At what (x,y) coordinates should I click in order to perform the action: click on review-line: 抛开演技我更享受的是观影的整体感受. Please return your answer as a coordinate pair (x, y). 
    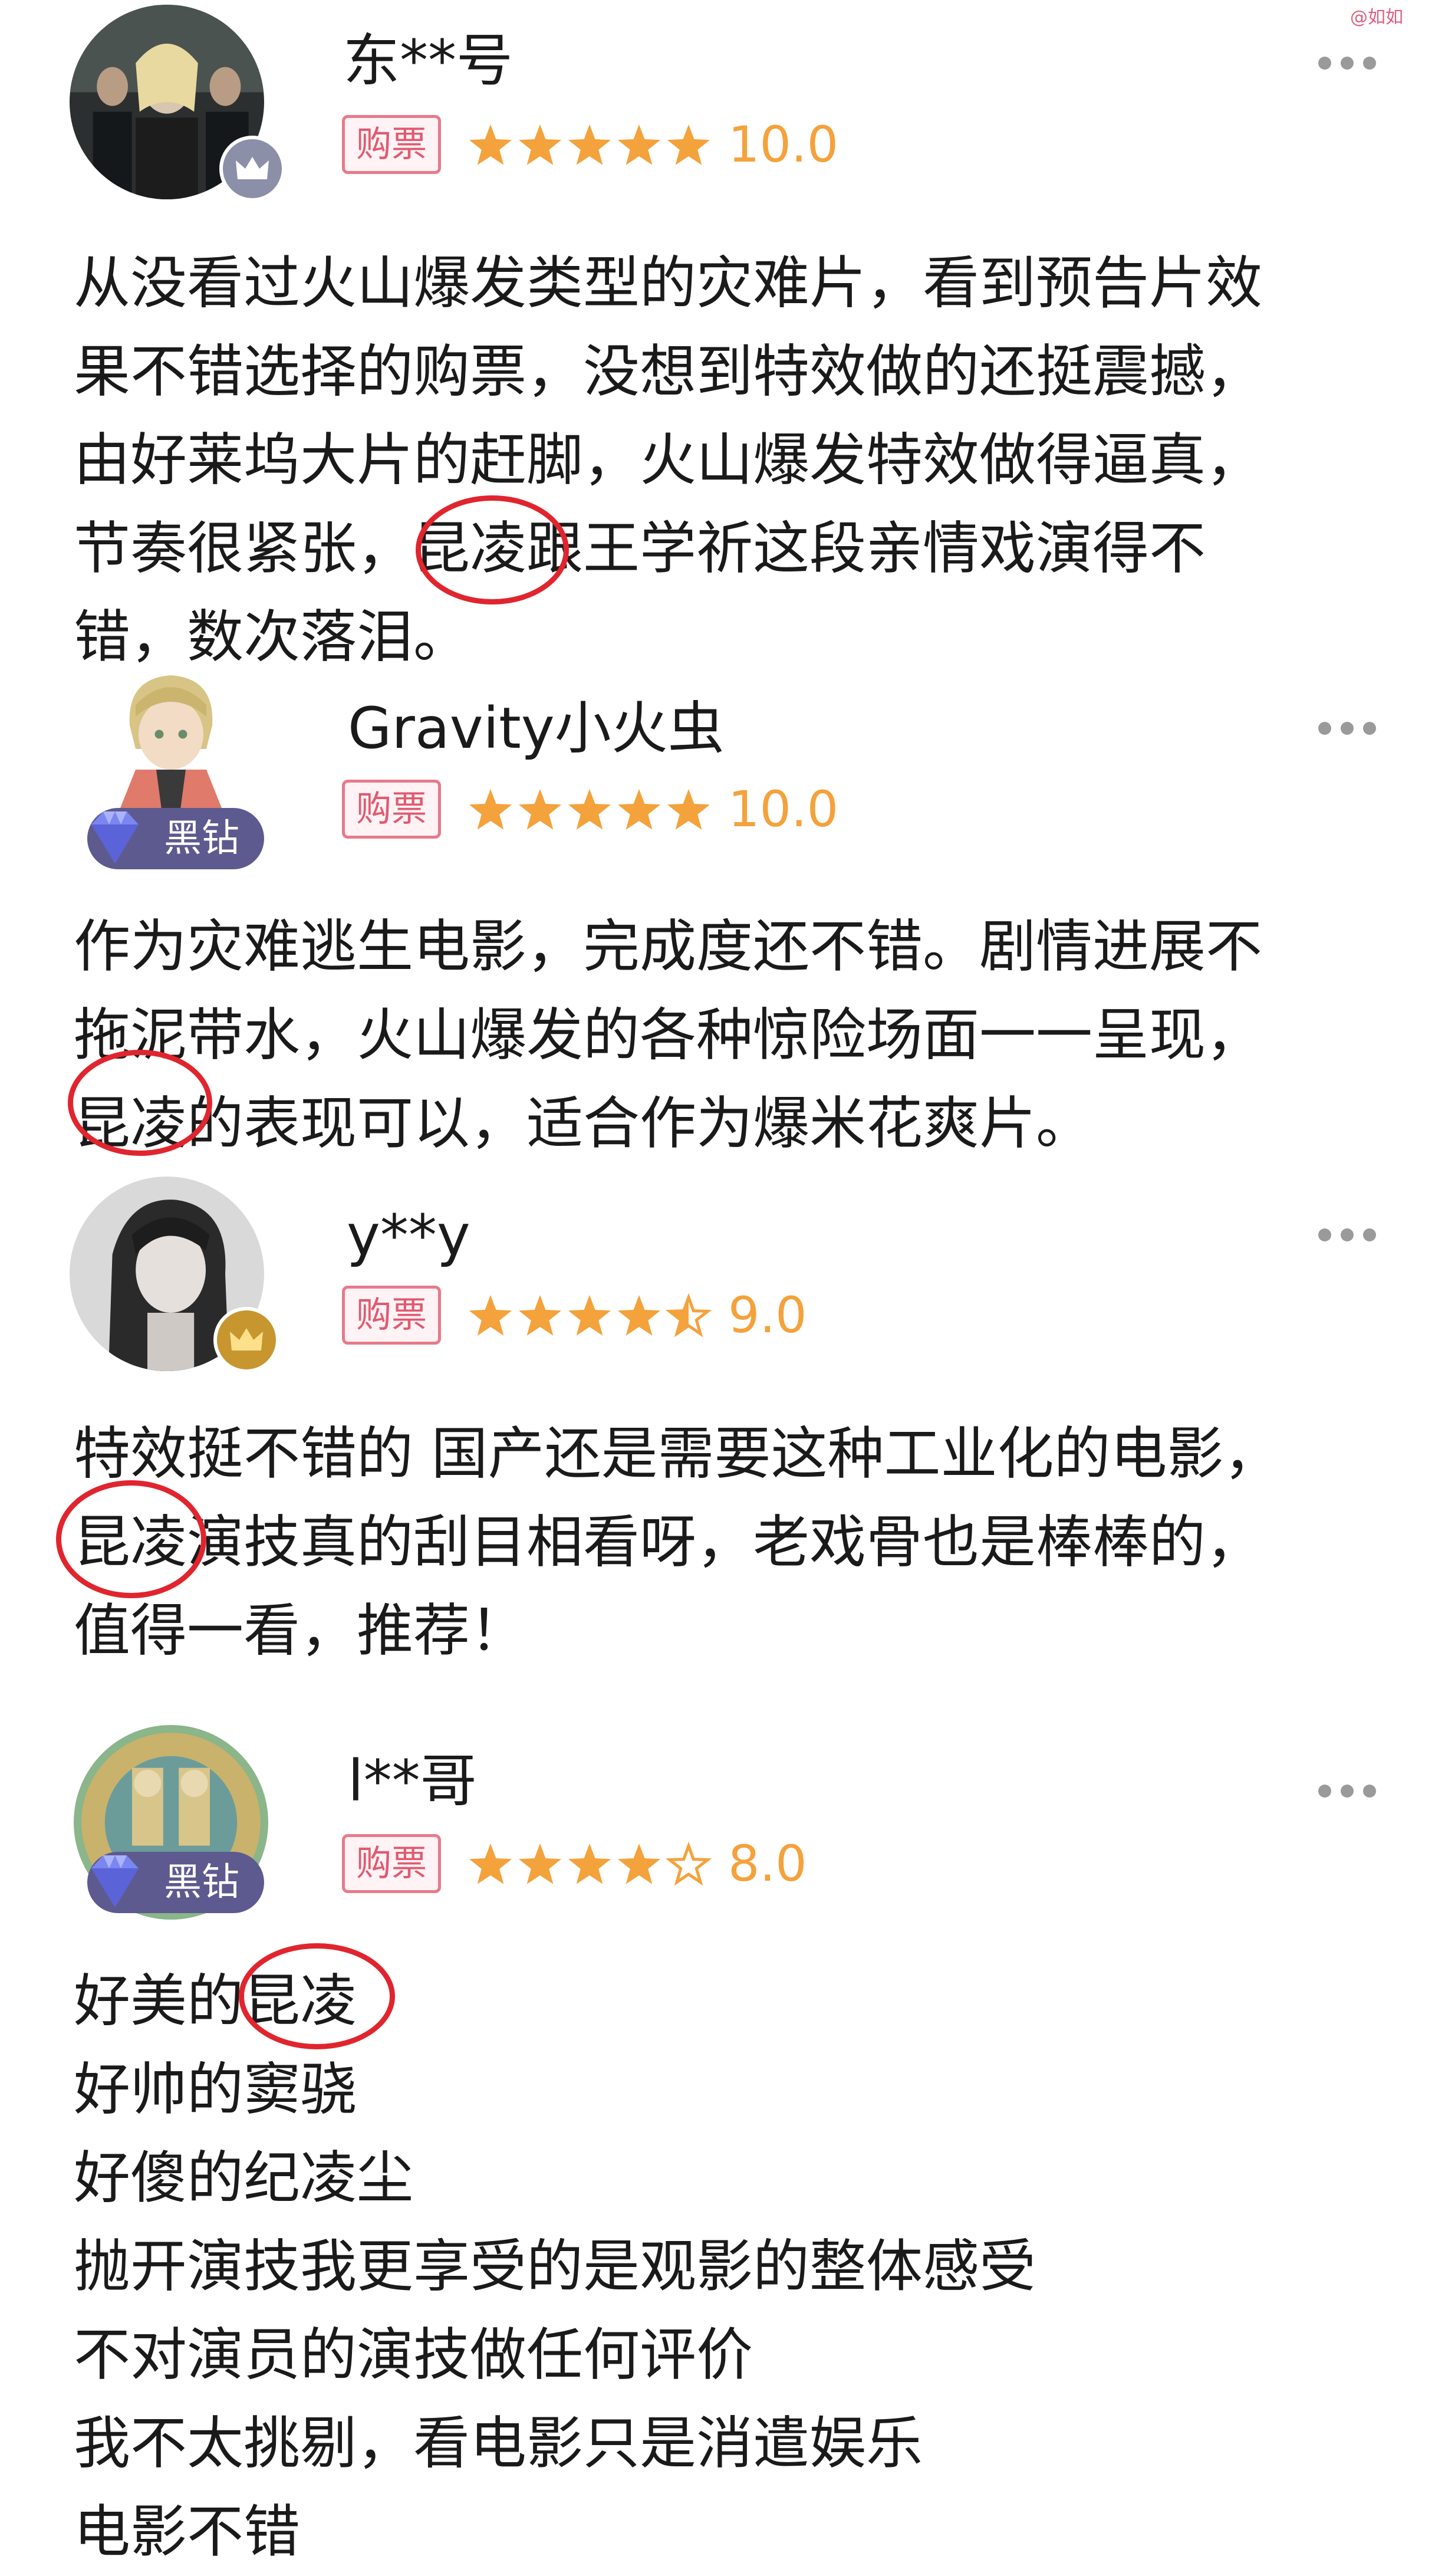
    Looking at the image, I should click on (555, 2266).